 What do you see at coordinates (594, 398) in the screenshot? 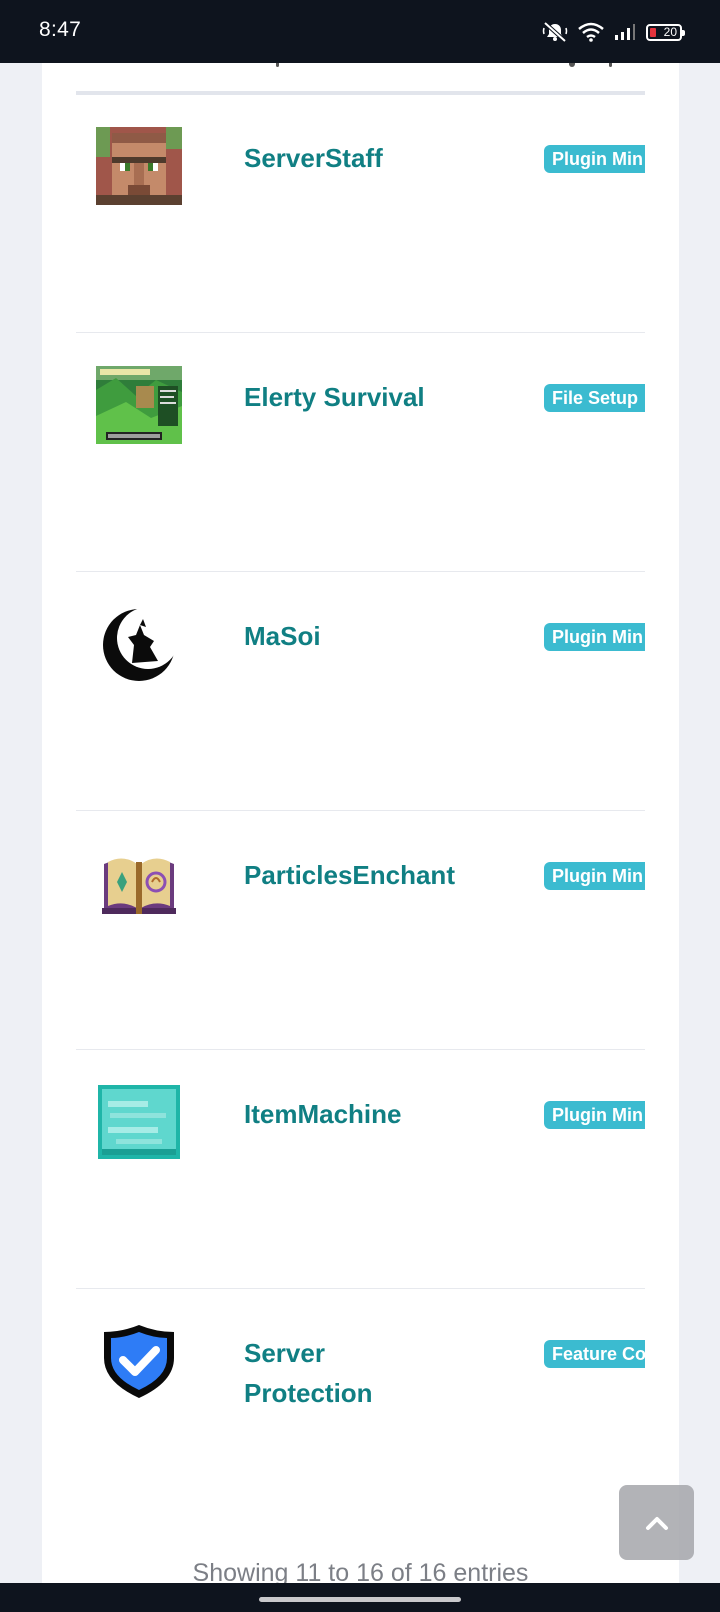
I see `category-badge: File Setup` at bounding box center [594, 398].